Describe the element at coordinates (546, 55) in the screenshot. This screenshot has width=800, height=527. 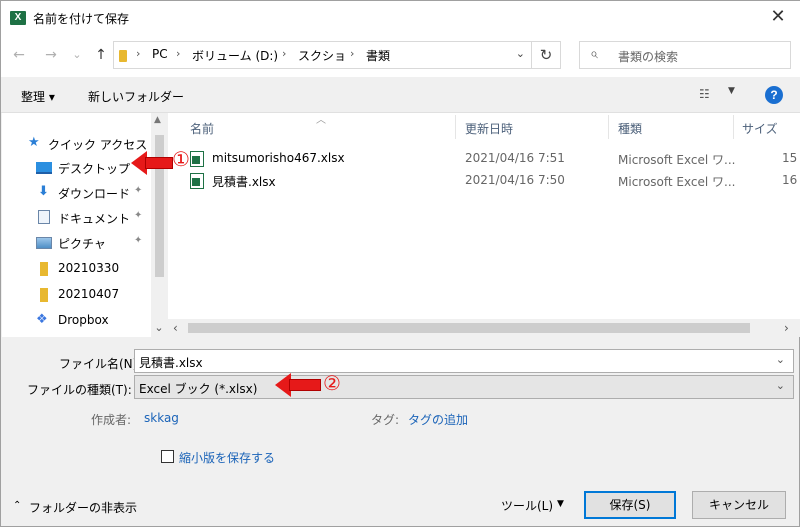
I see `refresh-button: ↻` at that location.